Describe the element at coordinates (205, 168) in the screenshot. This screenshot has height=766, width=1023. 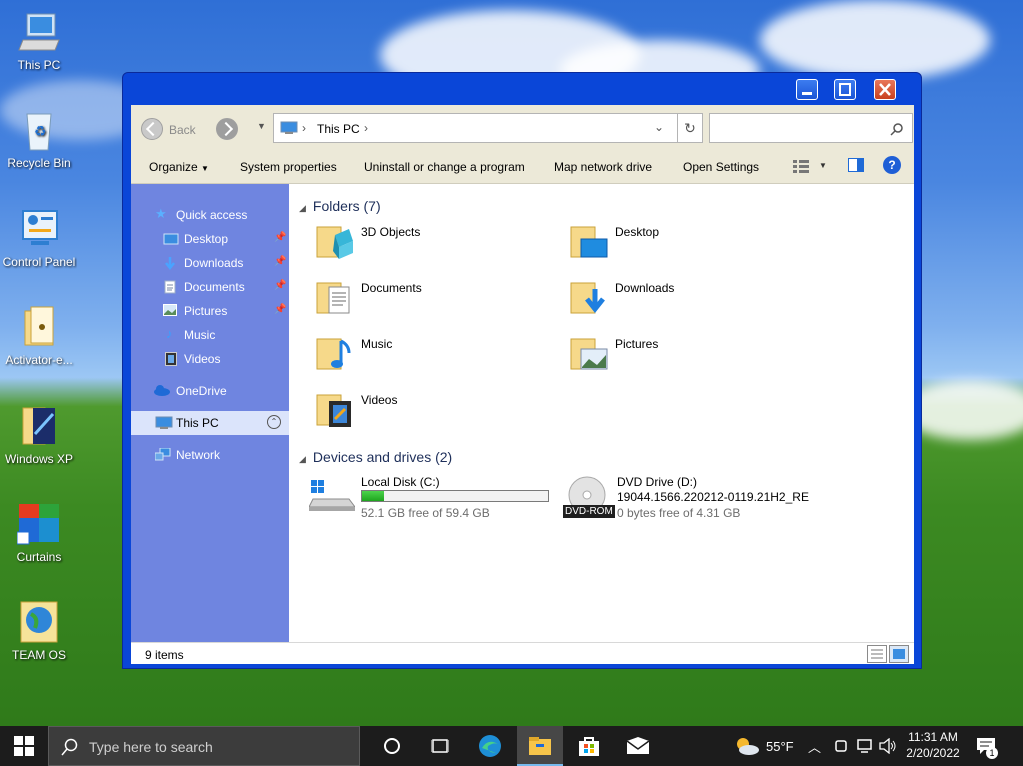
I see `chevron-down-icon: ▼` at that location.